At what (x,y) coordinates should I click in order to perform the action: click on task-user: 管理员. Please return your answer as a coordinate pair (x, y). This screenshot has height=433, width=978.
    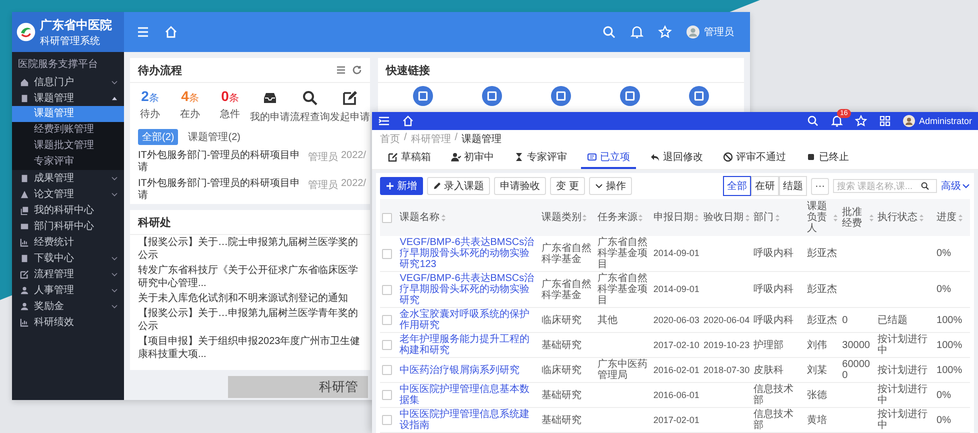
    Looking at the image, I should click on (323, 185).